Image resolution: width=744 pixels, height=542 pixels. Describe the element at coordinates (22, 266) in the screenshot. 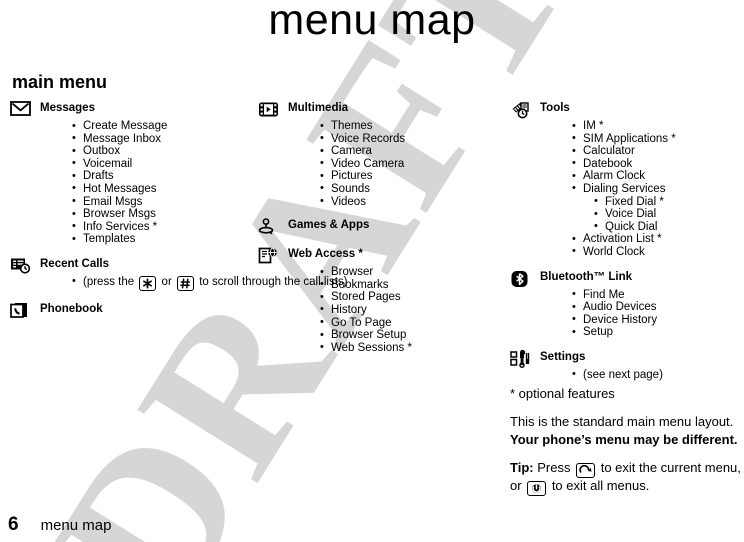

I see `recent-calls-icon` at that location.